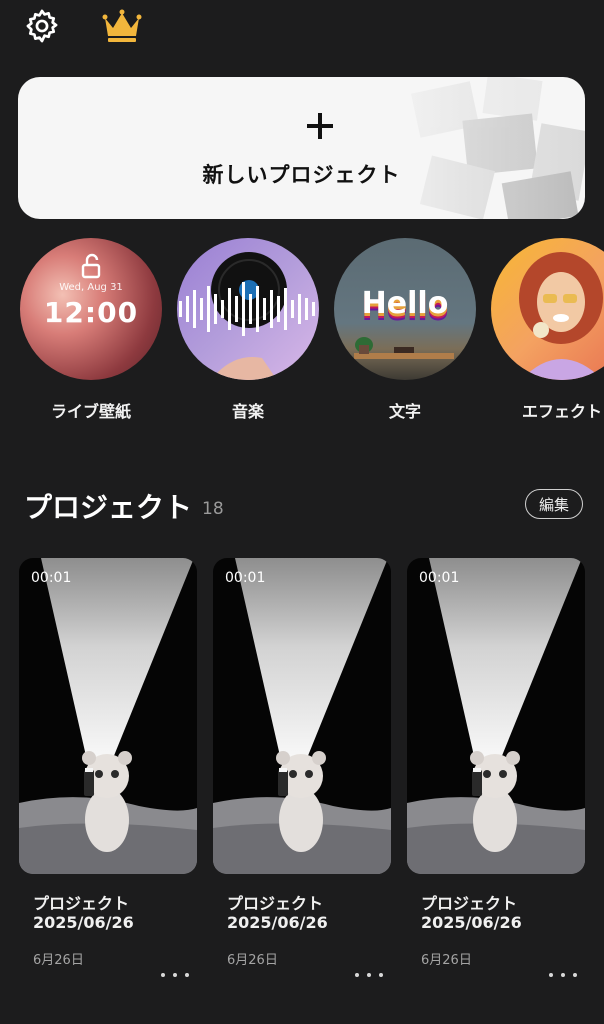 This screenshot has height=1024, width=604. Describe the element at coordinates (247, 316) in the screenshot. I see `vinyl-waveform-icon` at that location.